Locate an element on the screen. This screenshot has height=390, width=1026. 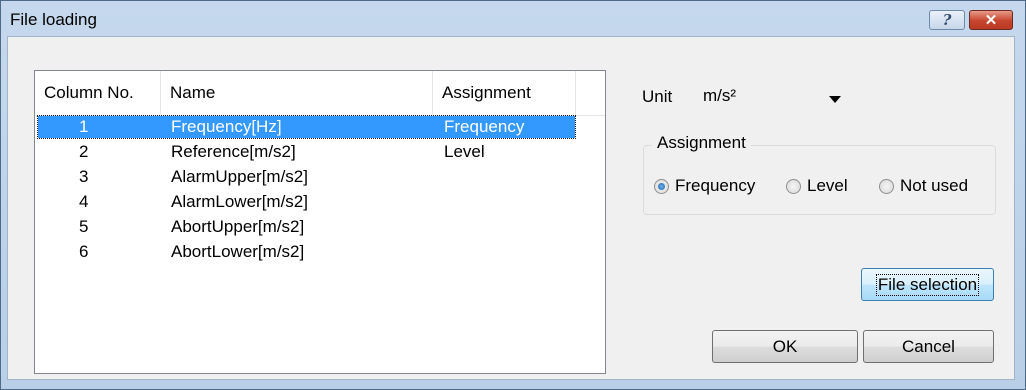
table-row: 1 Frequency[Hz] Frequency is located at coordinates (320, 127).